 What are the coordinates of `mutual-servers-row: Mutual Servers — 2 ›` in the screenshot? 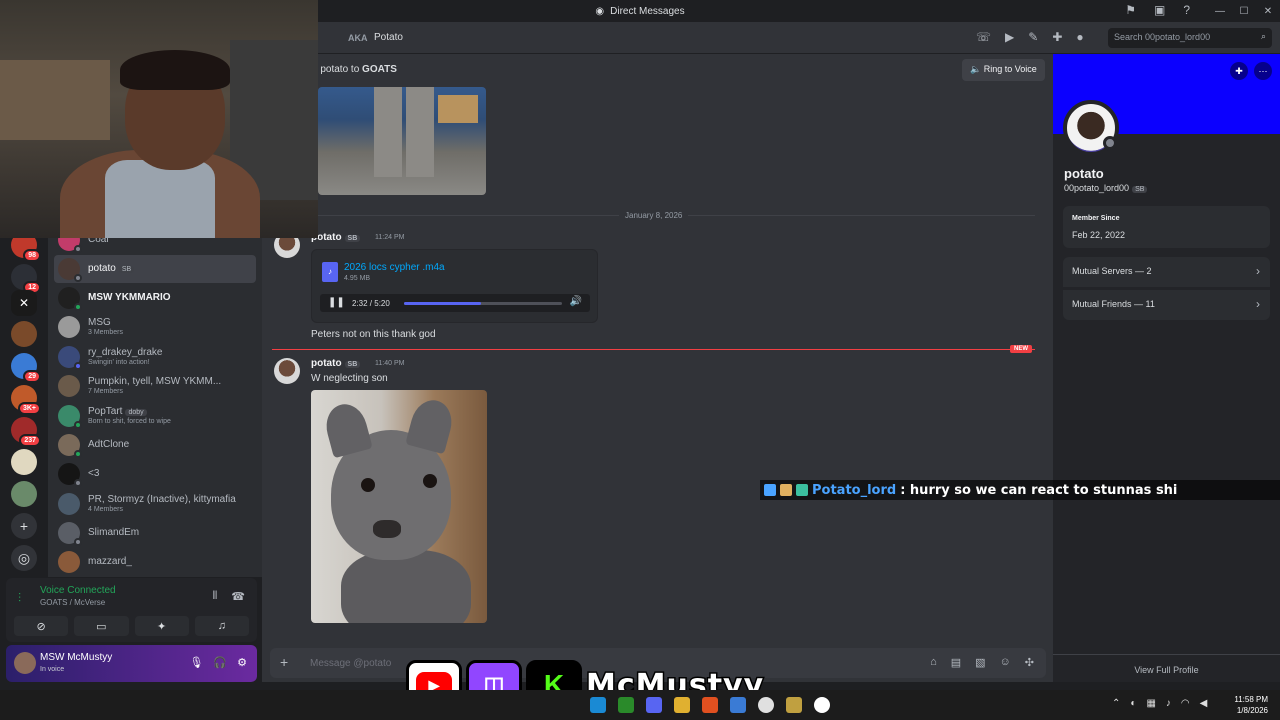 It's located at (1166, 272).